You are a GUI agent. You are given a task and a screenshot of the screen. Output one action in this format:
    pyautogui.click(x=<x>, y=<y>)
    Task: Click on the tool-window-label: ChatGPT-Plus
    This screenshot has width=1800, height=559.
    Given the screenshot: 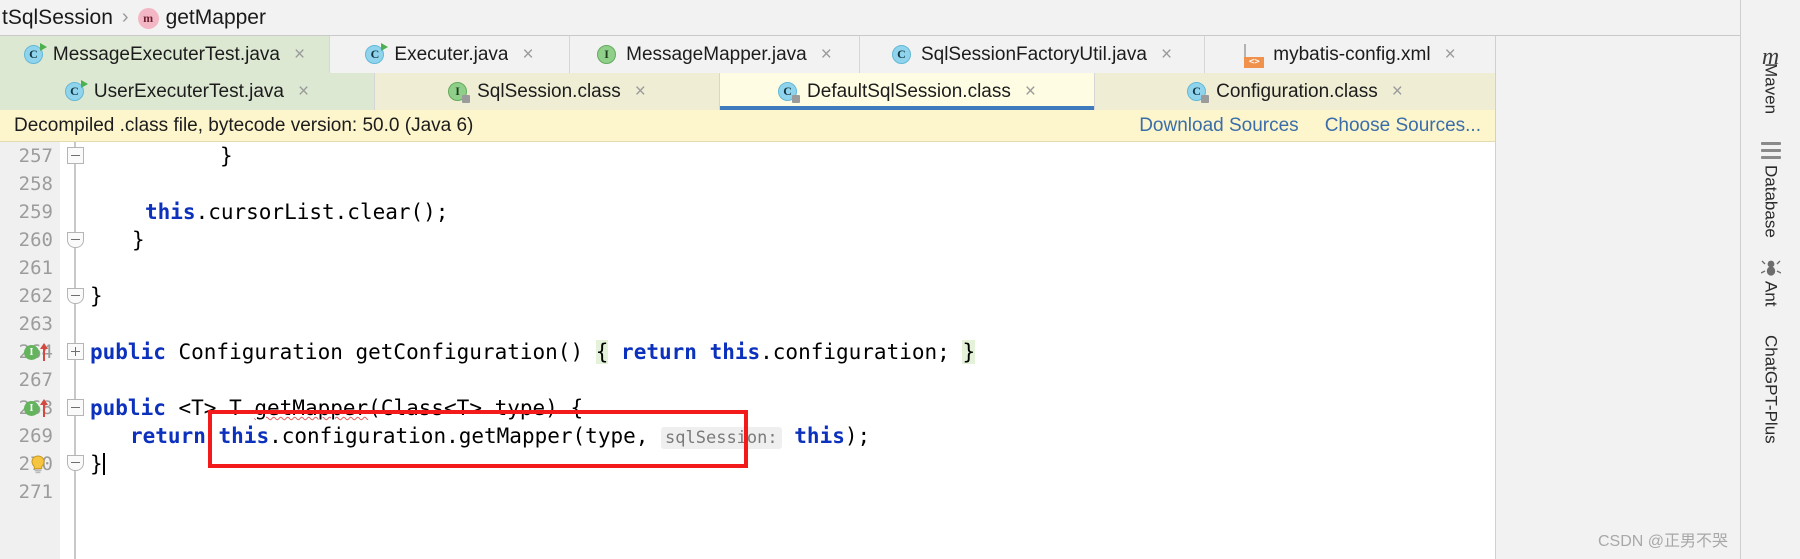 What is the action you would take?
    pyautogui.click(x=1771, y=389)
    